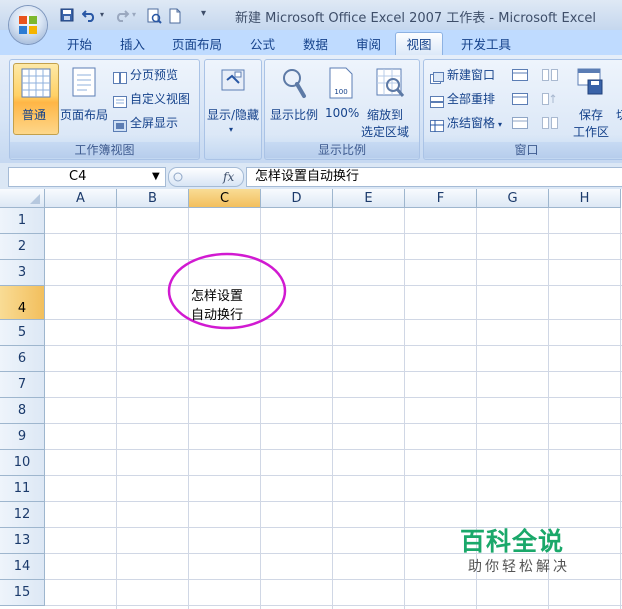  Describe the element at coordinates (203, 13) in the screenshot. I see `customize-qat-icon: ▾` at that location.